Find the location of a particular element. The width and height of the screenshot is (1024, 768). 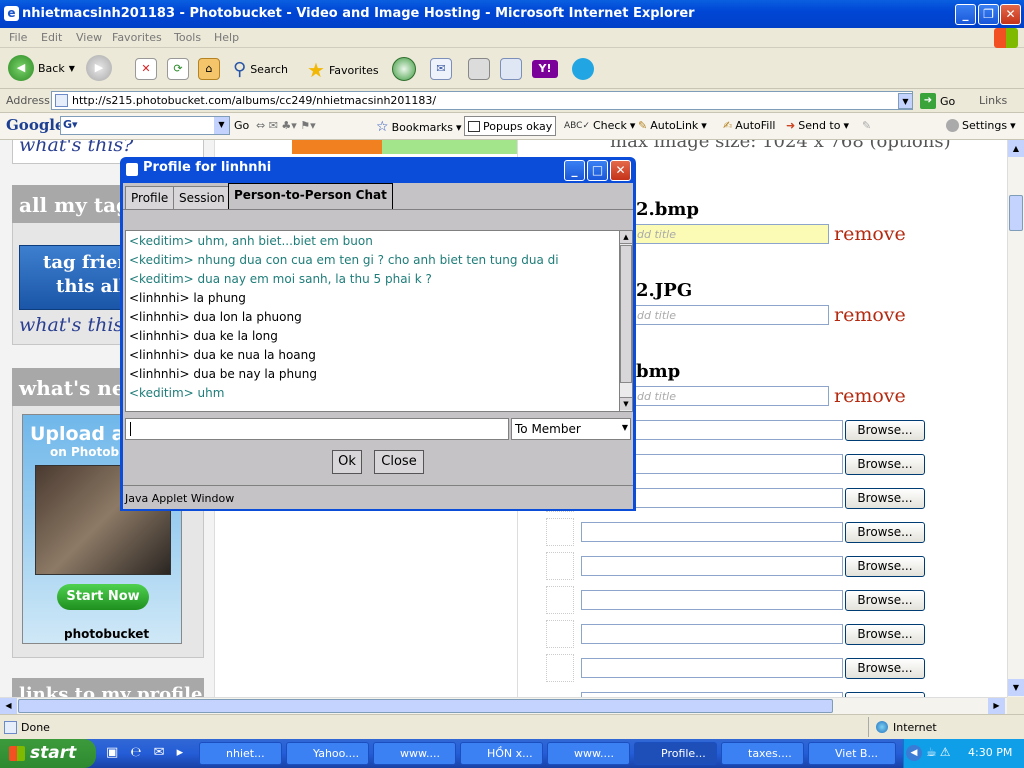

google-go-button: Go is located at coordinates (241, 125).